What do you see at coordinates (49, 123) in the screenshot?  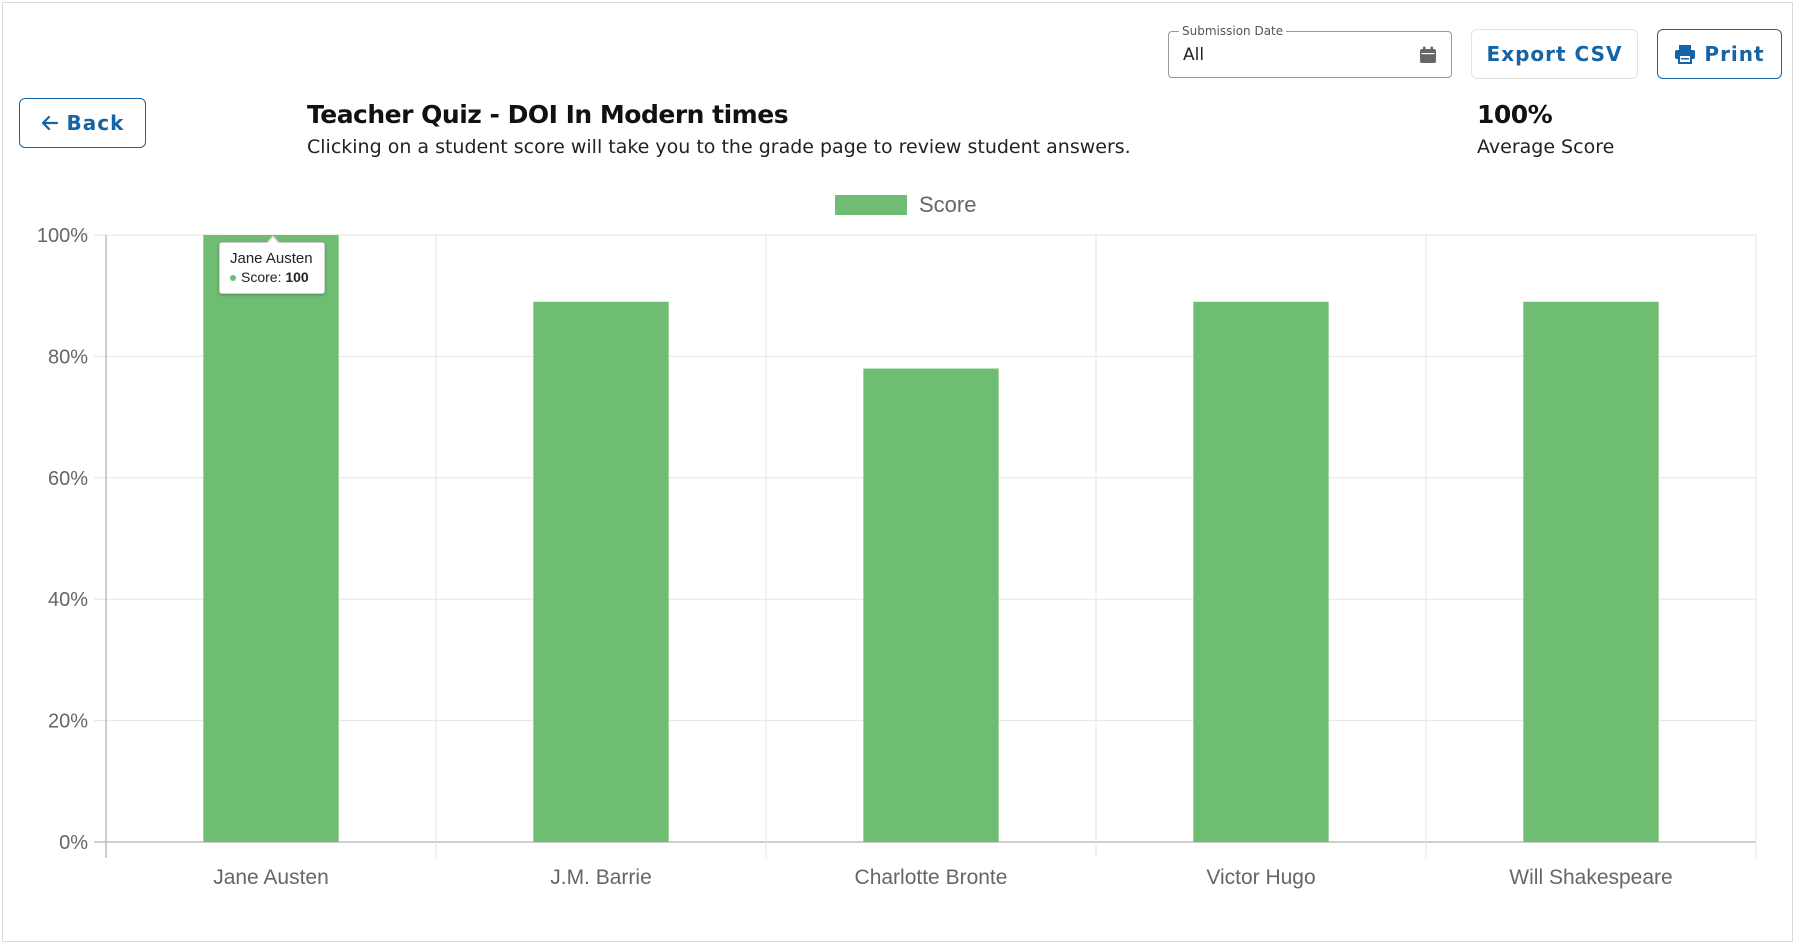 I see `arrow-left-icon` at bounding box center [49, 123].